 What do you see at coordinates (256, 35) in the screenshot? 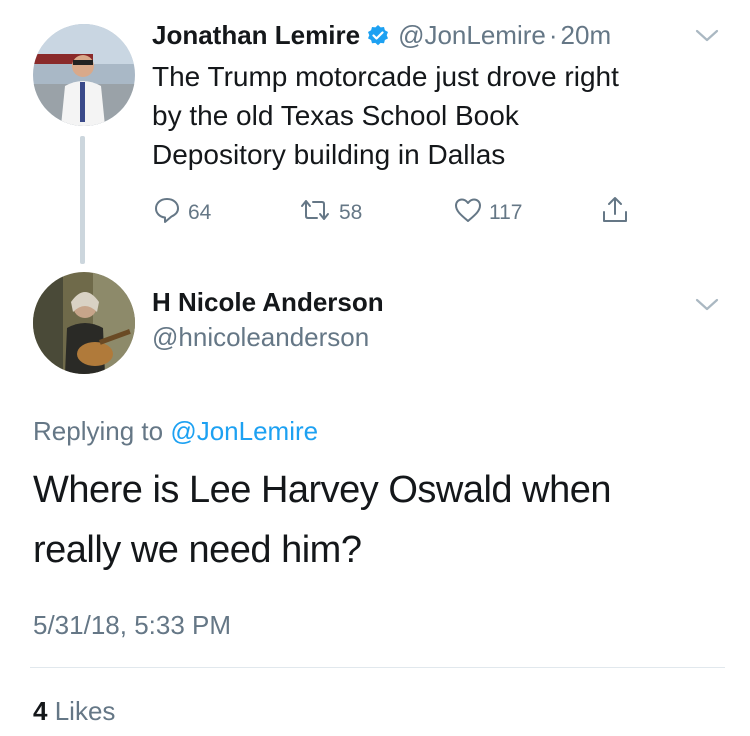
I see `parent-author-name: Jonathan Lemire` at bounding box center [256, 35].